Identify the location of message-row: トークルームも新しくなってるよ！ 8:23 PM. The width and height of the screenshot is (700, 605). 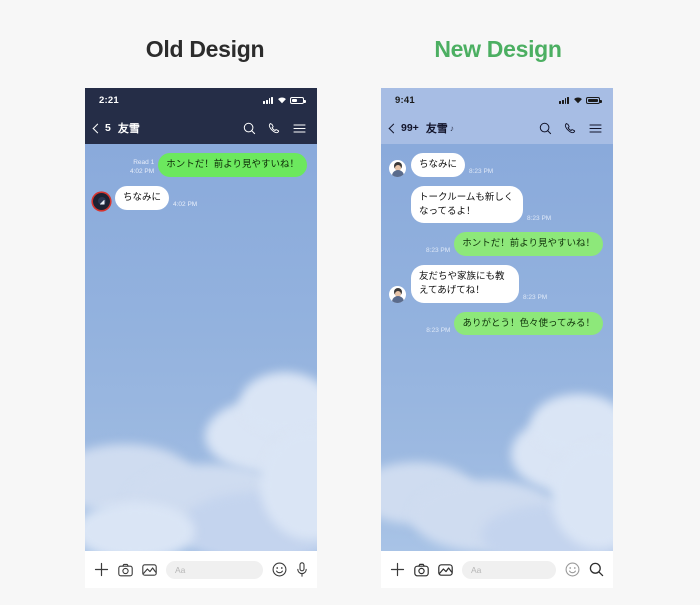
(496, 204).